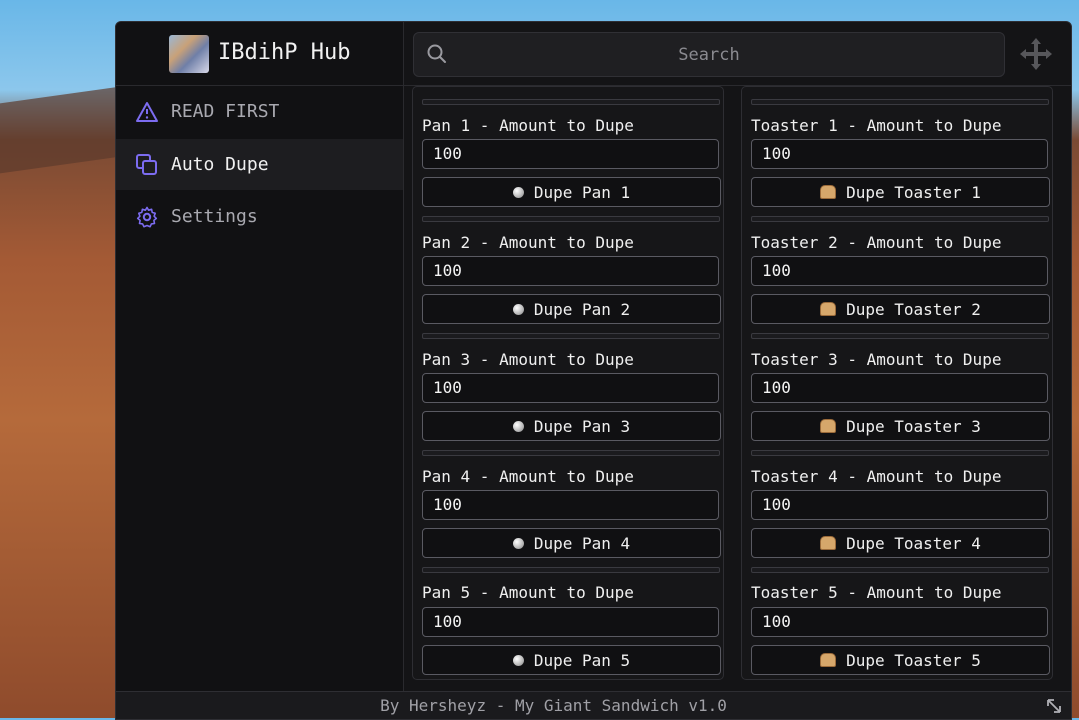 Image resolution: width=1079 pixels, height=720 pixels. What do you see at coordinates (570, 622) in the screenshot?
I see `pan-5-amount-input: 100` at bounding box center [570, 622].